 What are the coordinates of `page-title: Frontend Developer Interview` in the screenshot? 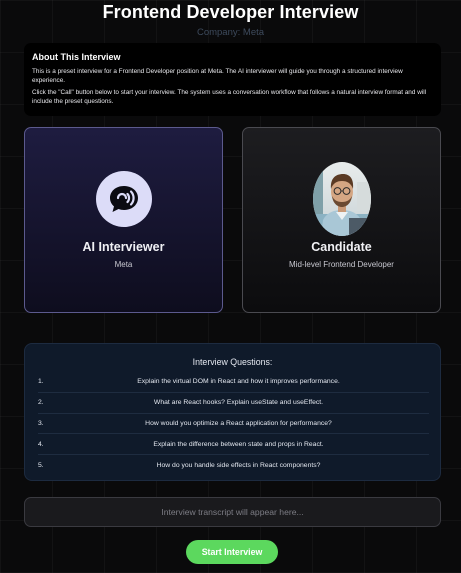 It's located at (230, 12).